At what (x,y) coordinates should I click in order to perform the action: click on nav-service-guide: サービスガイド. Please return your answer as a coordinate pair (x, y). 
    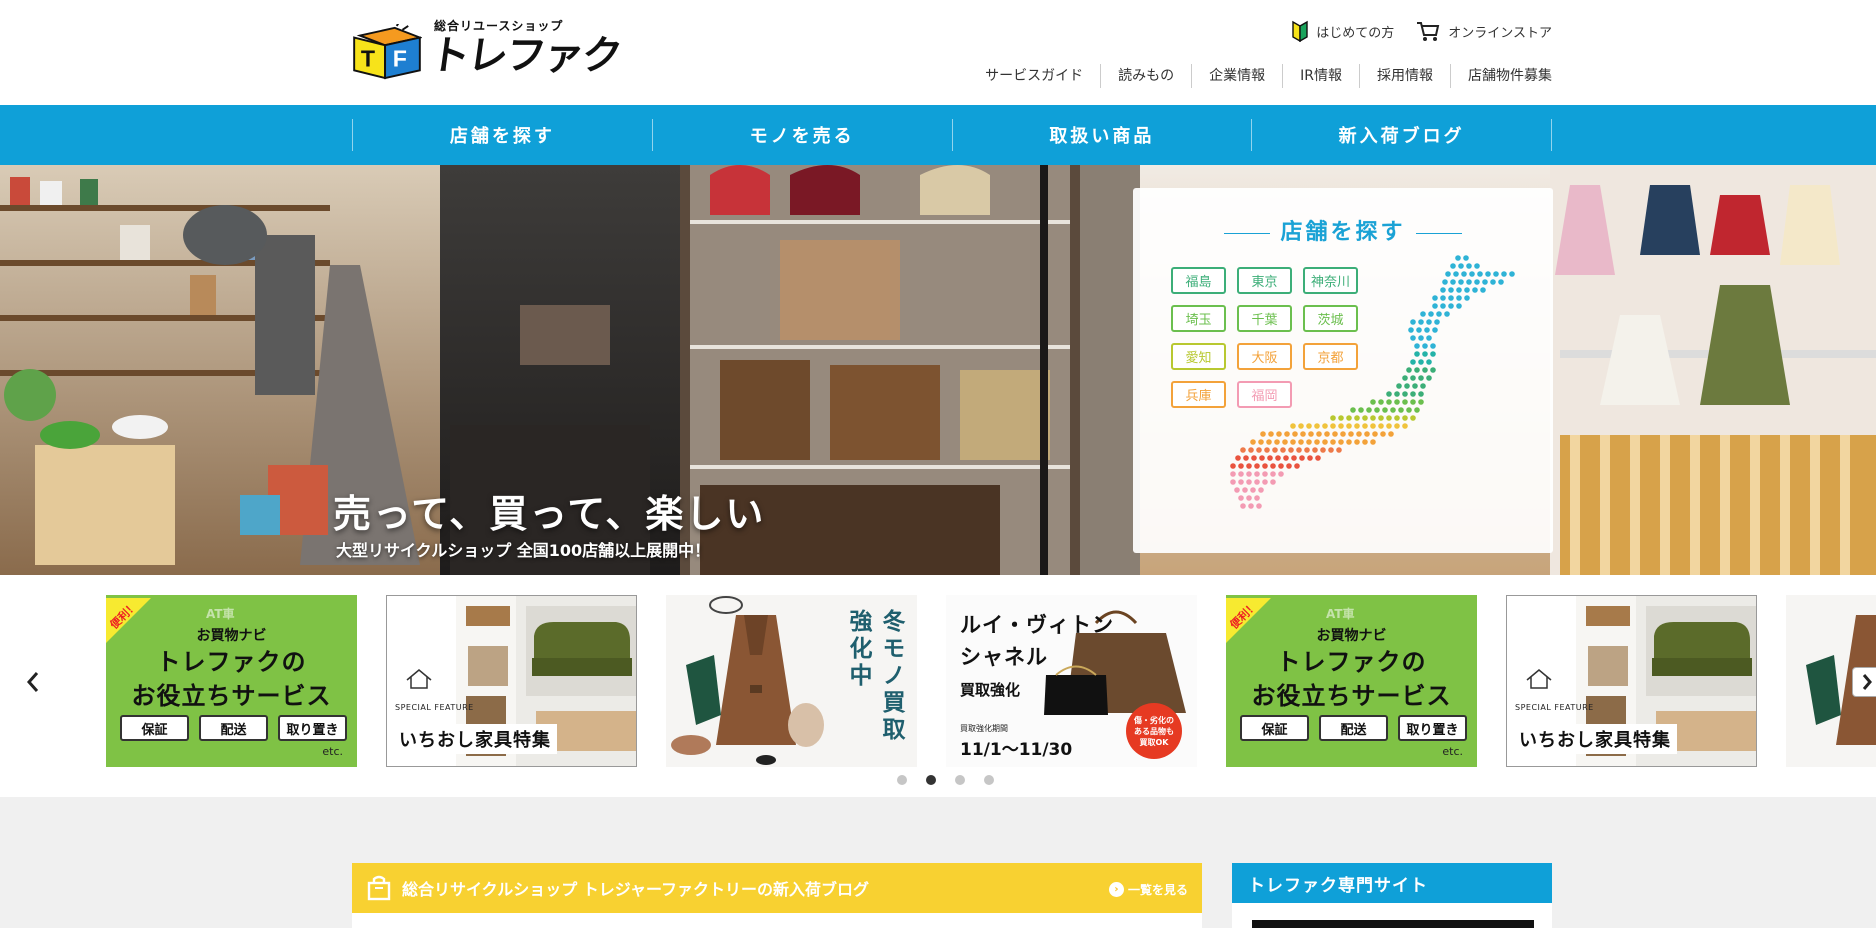
    Looking at the image, I should click on (1034, 76).